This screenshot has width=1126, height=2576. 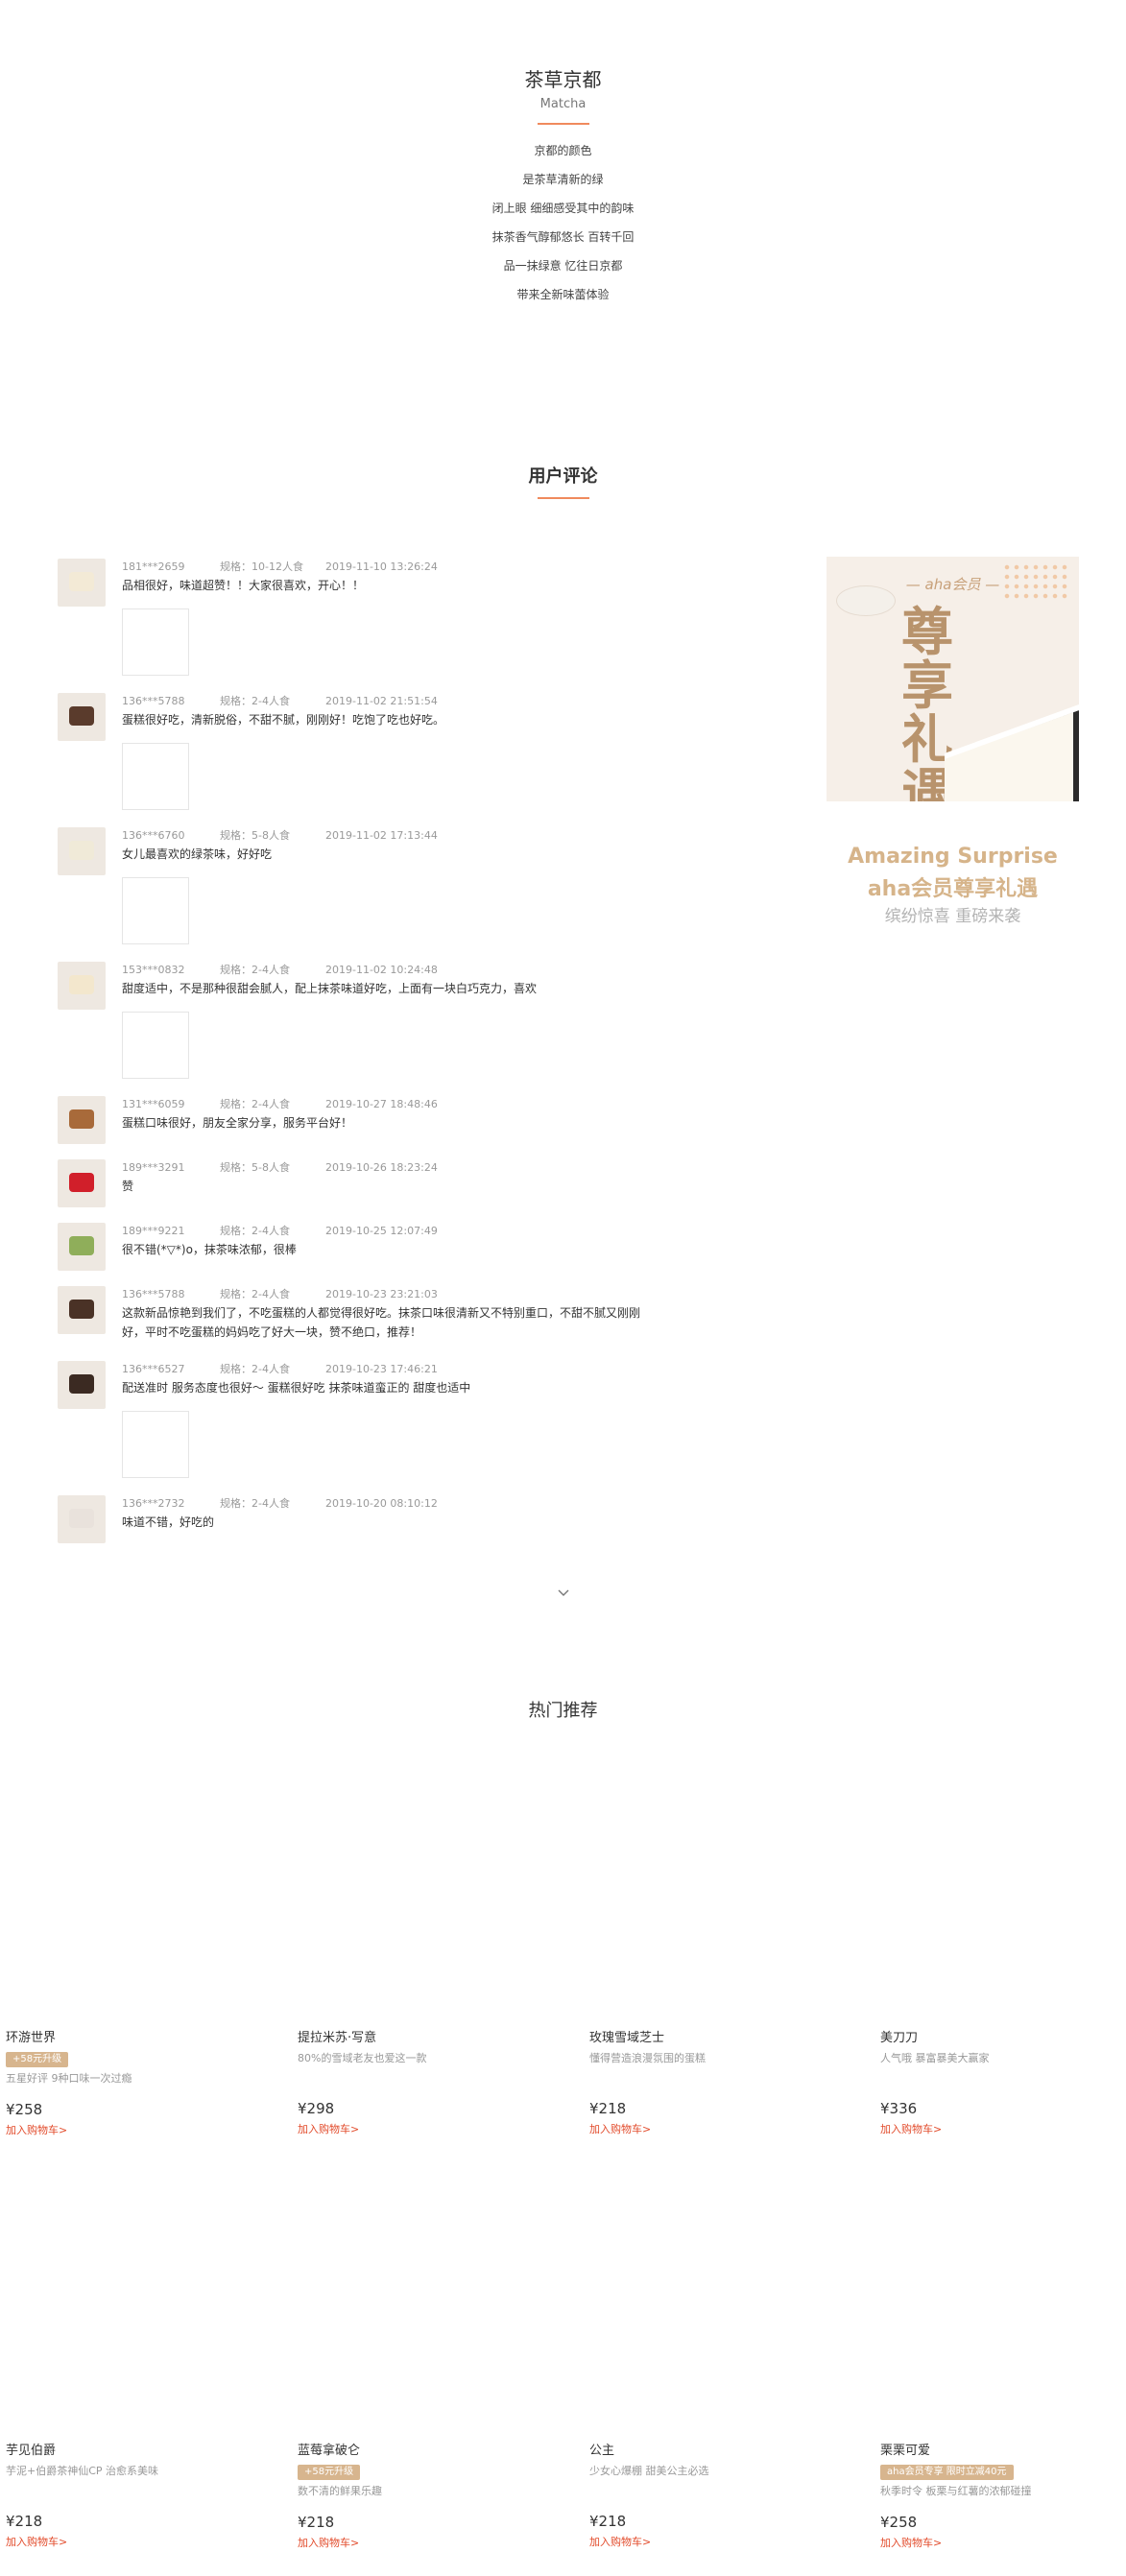 What do you see at coordinates (563, 1711) in the screenshot?
I see `recommend-title: 热门推荐` at bounding box center [563, 1711].